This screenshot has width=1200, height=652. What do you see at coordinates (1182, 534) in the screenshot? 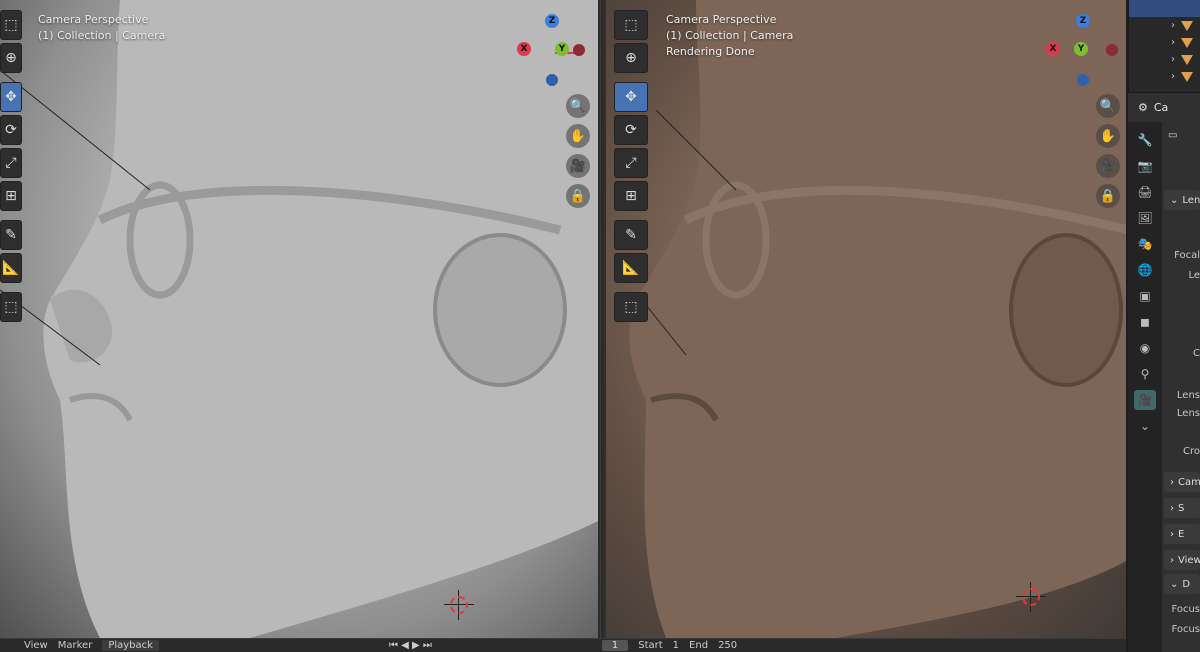
I see `background-images-panel-header: › E` at bounding box center [1182, 534].